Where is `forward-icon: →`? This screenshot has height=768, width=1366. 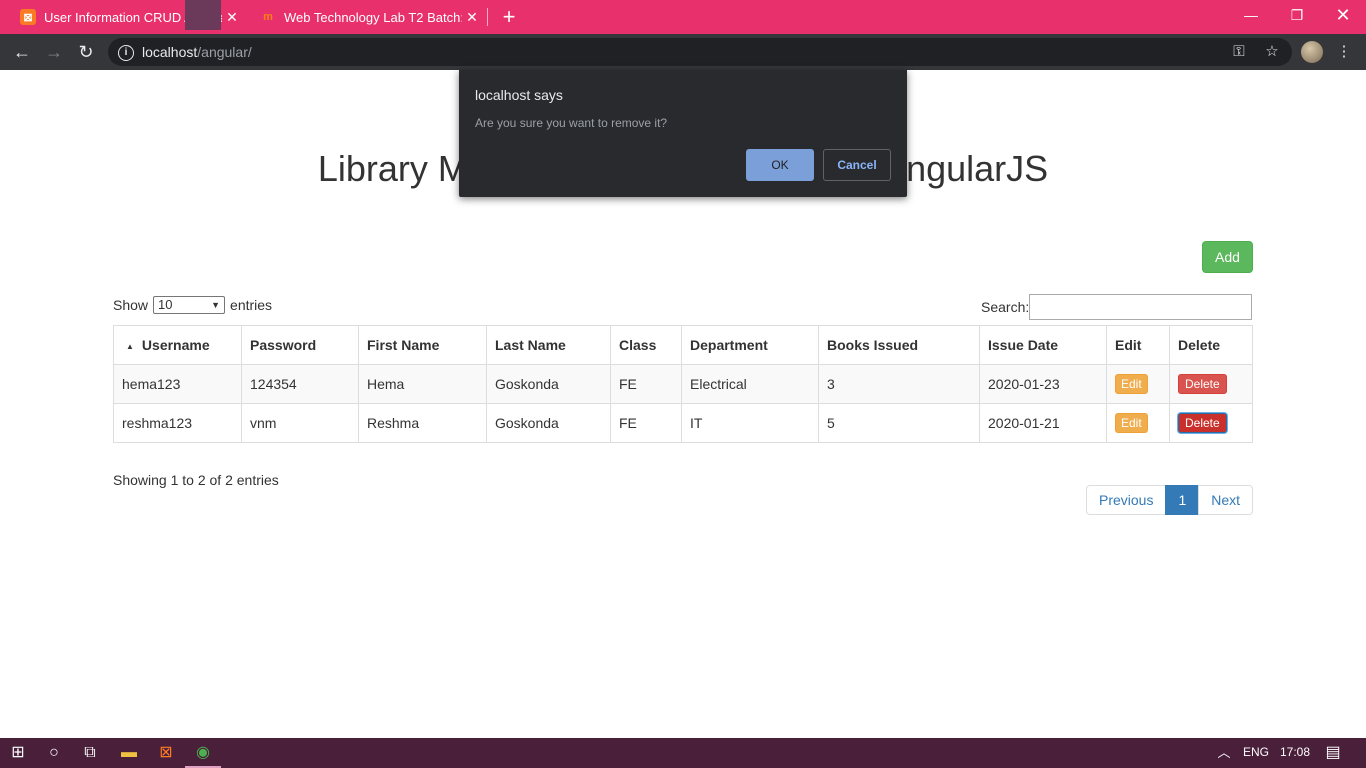 forward-icon: → is located at coordinates (54, 52).